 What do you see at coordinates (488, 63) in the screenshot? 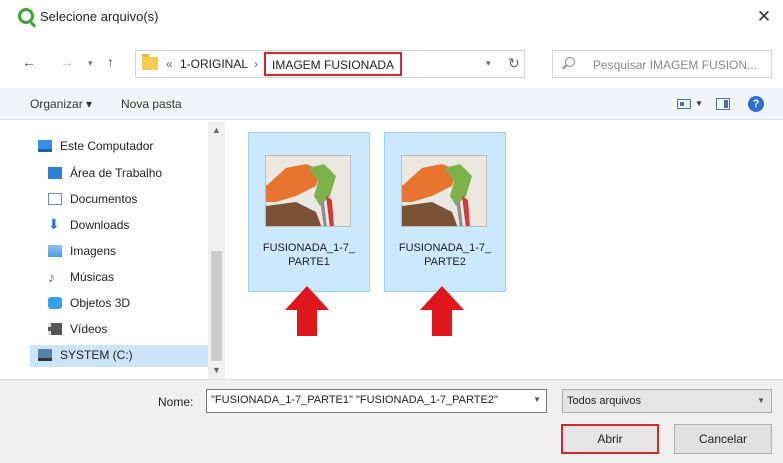
I see `address-dropdown-chevron-icon: ▾` at bounding box center [488, 63].